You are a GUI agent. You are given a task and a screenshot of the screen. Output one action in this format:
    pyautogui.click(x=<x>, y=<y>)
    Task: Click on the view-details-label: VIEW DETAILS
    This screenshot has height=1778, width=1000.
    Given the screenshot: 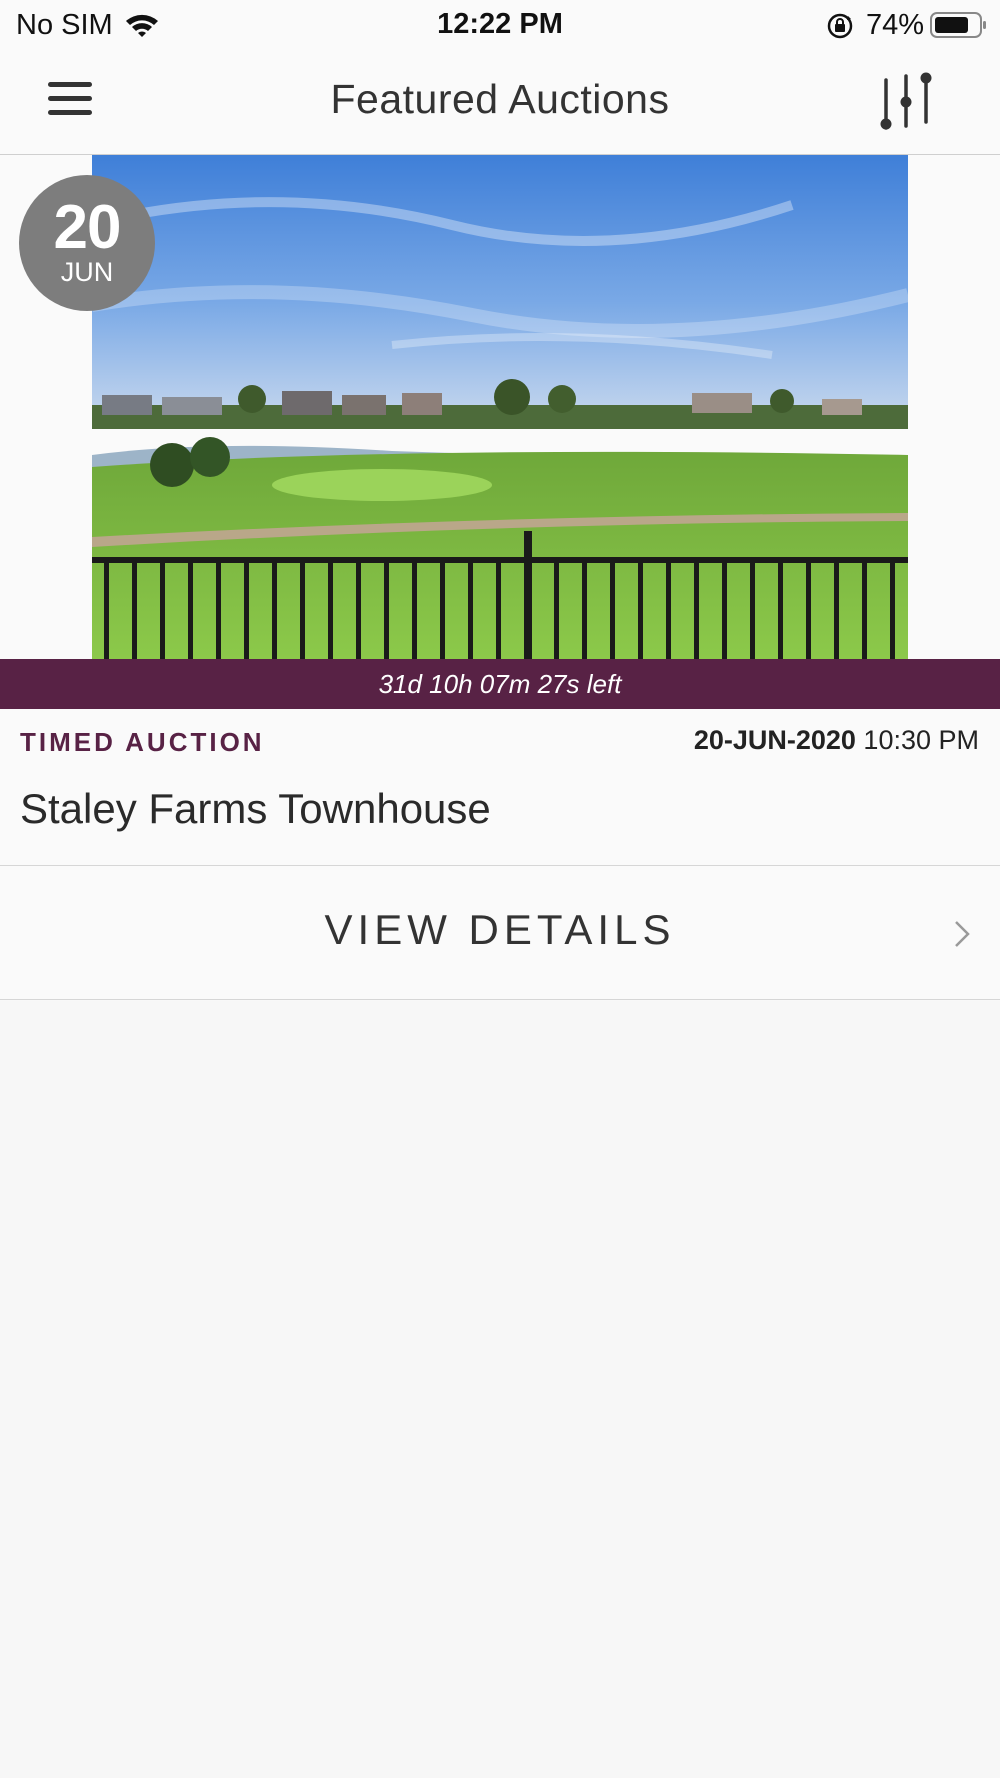 What is the action you would take?
    pyautogui.click(x=500, y=929)
    